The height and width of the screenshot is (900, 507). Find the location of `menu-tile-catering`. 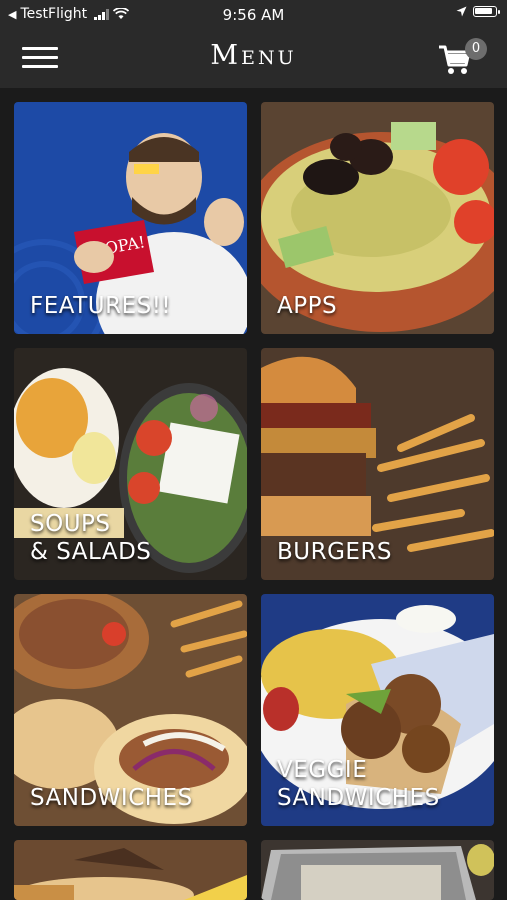

menu-tile-catering is located at coordinates (377, 870).